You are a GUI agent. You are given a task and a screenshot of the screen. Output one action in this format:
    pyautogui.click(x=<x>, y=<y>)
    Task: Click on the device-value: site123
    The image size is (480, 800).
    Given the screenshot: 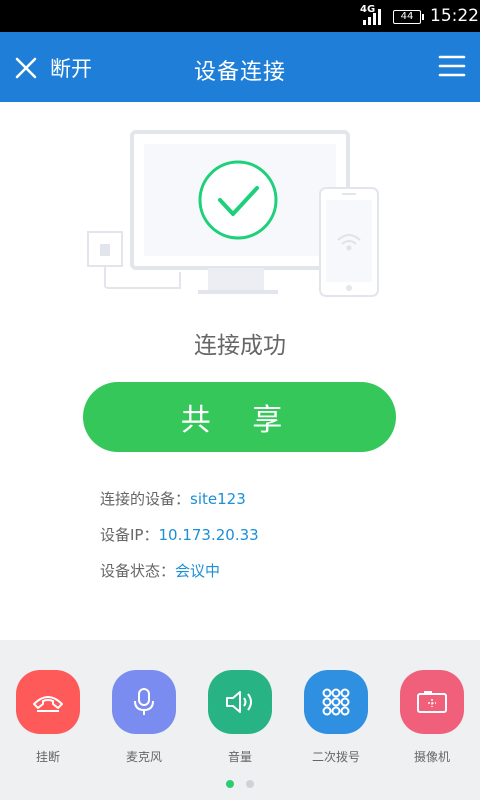 What is the action you would take?
    pyautogui.click(x=218, y=499)
    